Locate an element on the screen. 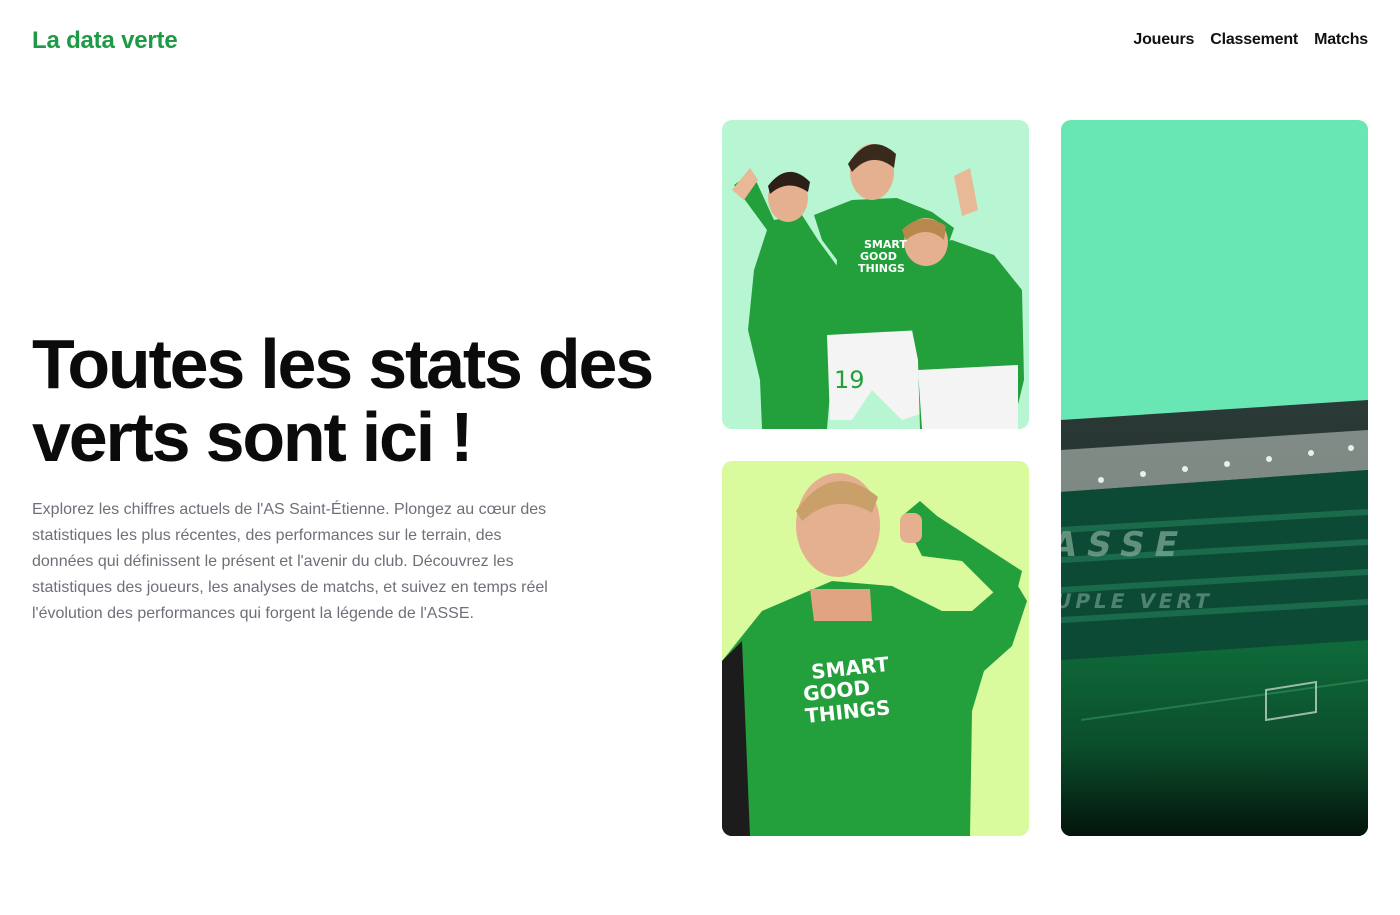 The image size is (1400, 915). svg-text: THINGS is located at coordinates (881, 268).